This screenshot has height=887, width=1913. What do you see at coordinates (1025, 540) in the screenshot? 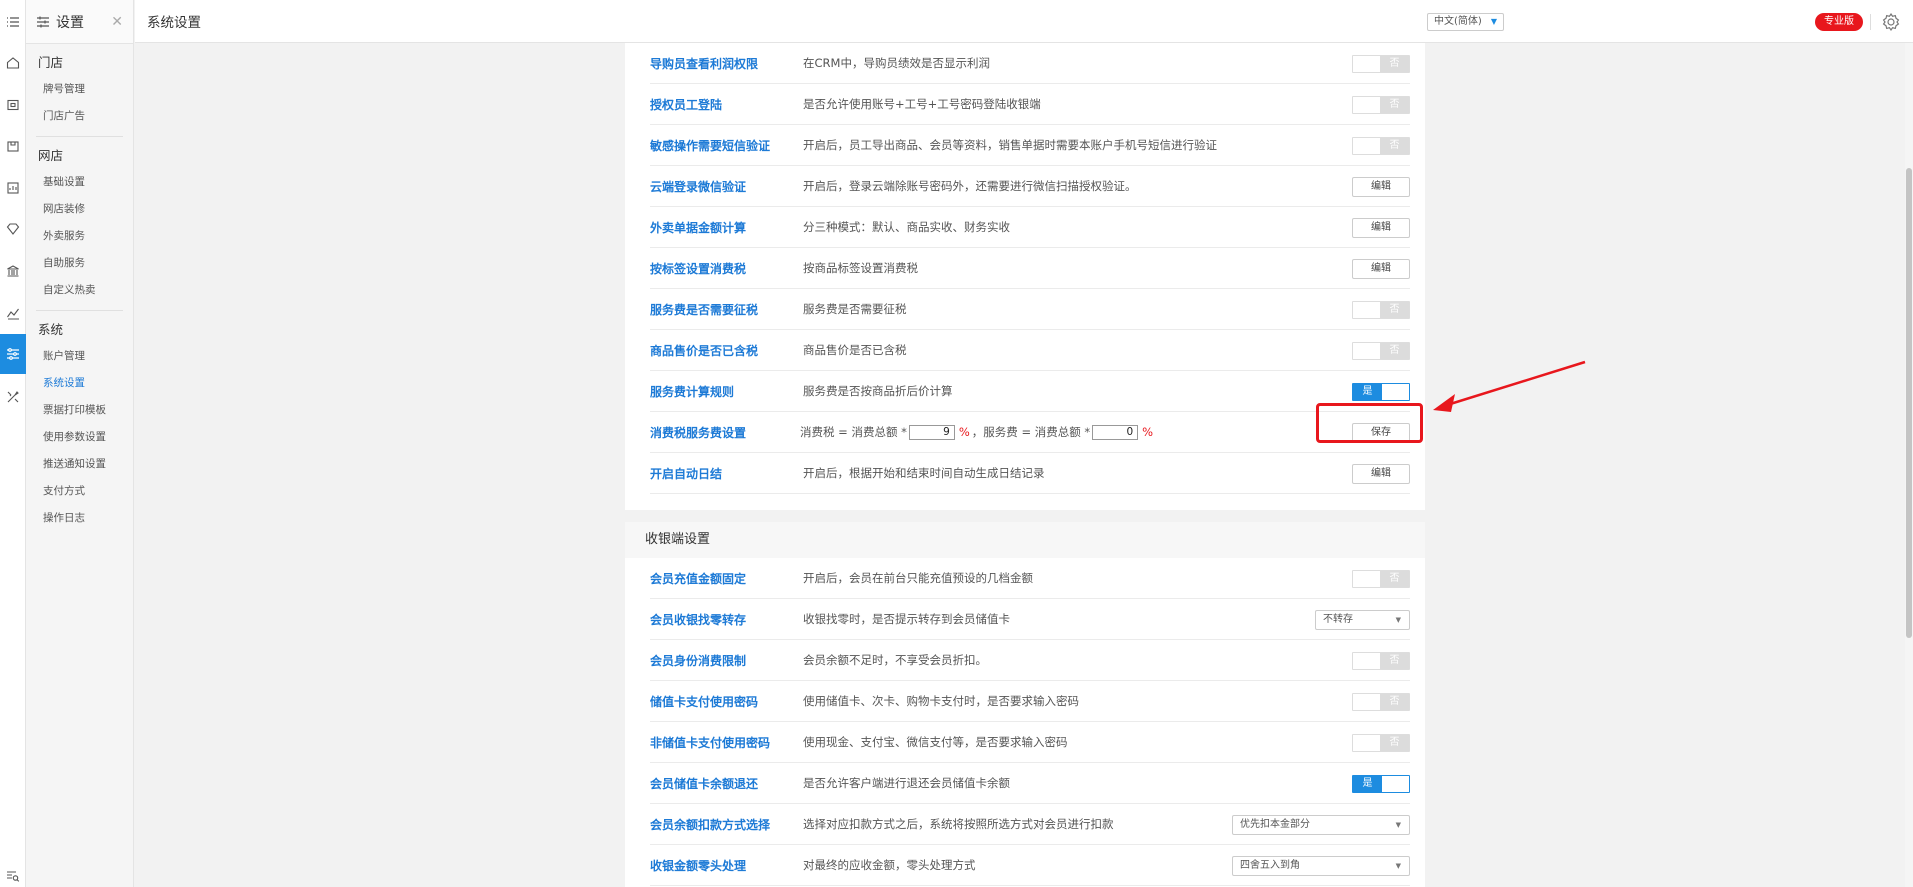
I see `section-title: 收银端设置` at bounding box center [1025, 540].